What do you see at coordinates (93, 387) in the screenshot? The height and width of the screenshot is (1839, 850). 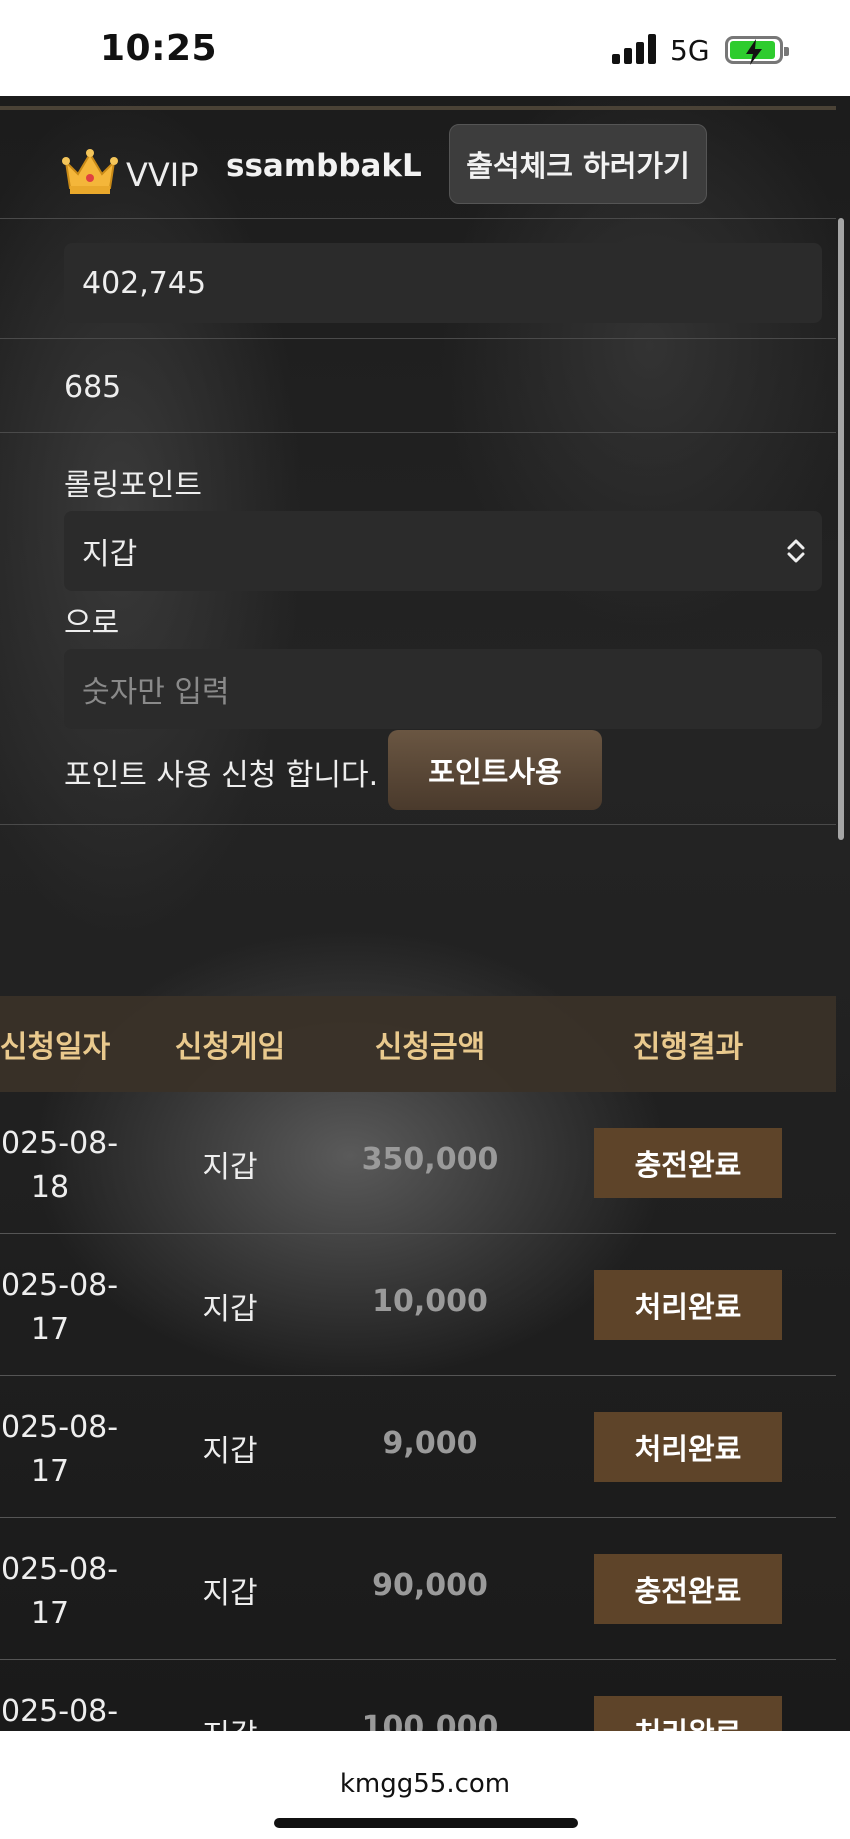 I see `point-balance-value: 685` at bounding box center [93, 387].